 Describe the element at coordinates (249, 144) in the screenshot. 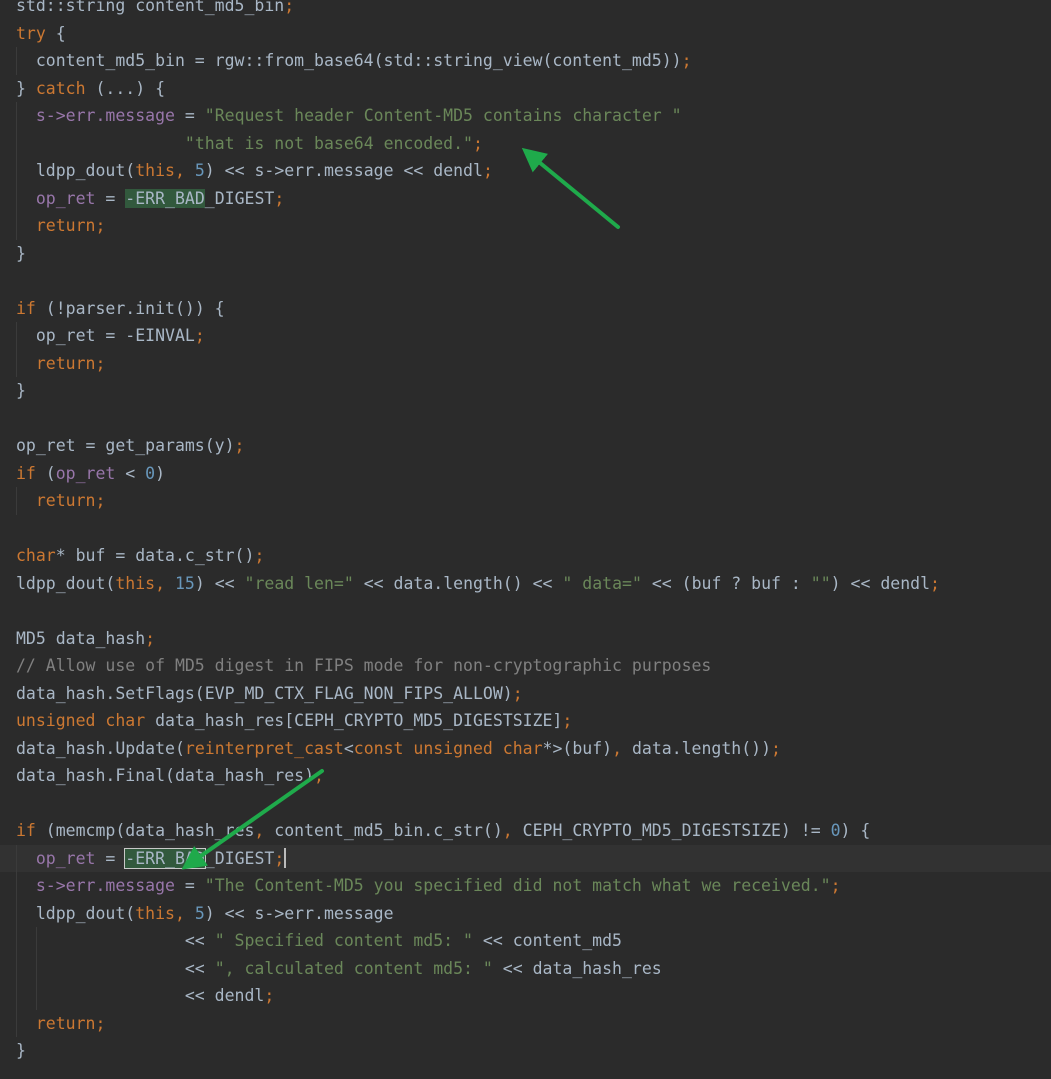

I see `code-text: "that is not base64 encoded.";` at that location.